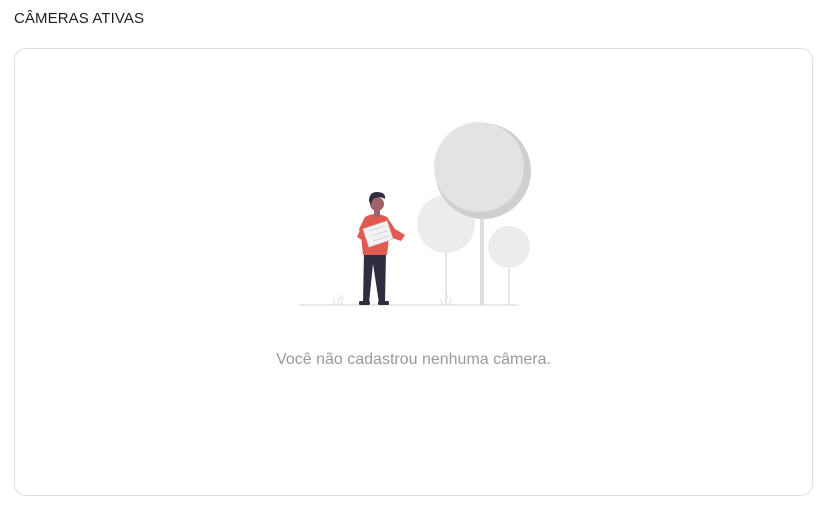  Describe the element at coordinates (79, 18) in the screenshot. I see `section-title: CÂMERAS ATIVAS` at that location.